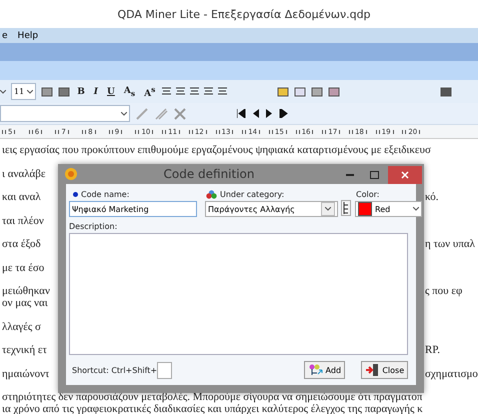 The image size is (478, 414). Describe the element at coordinates (443, 291) in the screenshot. I see `document-text: ς που εφ` at that location.